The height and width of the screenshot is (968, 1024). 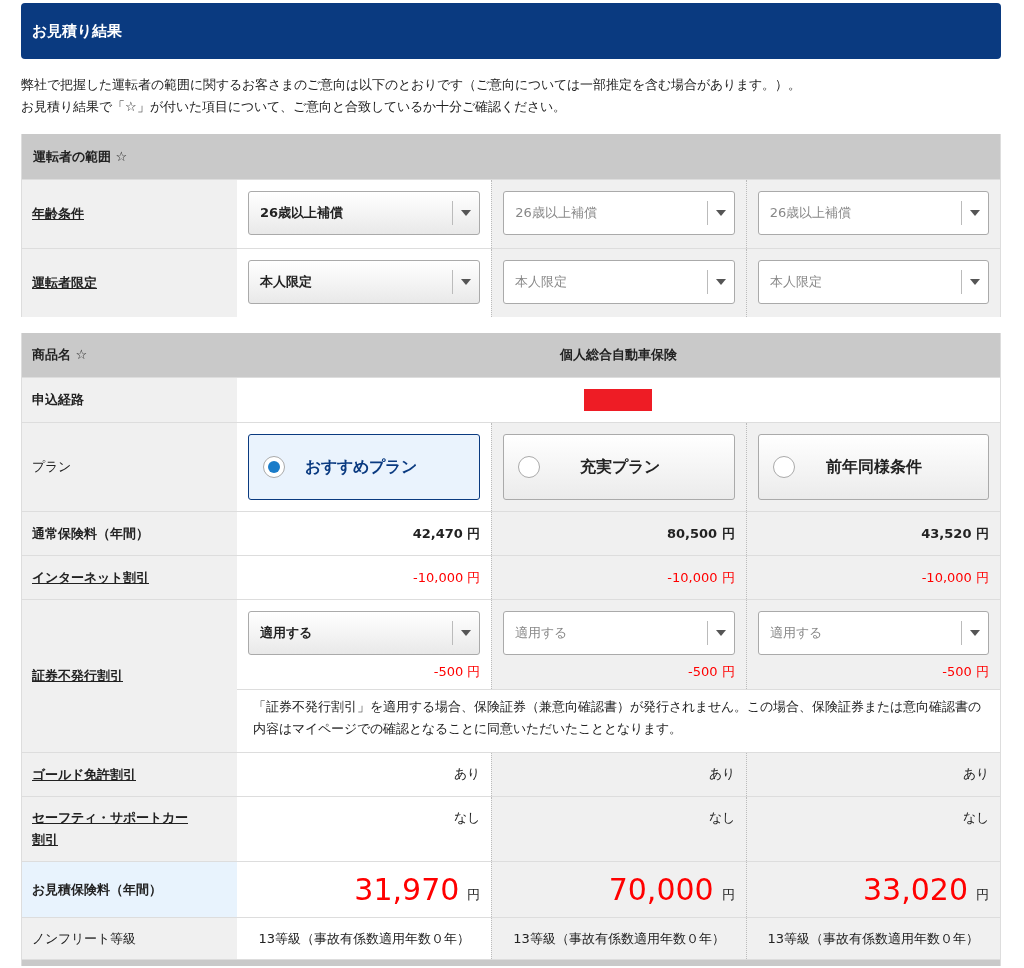 I want to click on select-field: 26歳以上補償, so click(x=364, y=213).